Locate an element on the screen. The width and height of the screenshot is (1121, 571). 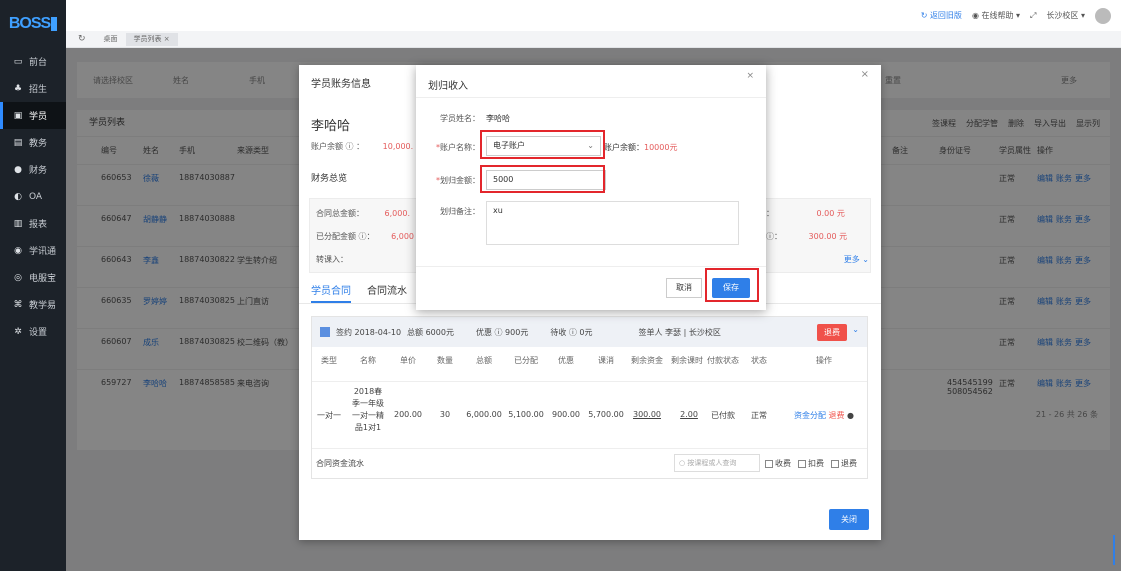
scroll-indicator is located at coordinates (1114, 550).